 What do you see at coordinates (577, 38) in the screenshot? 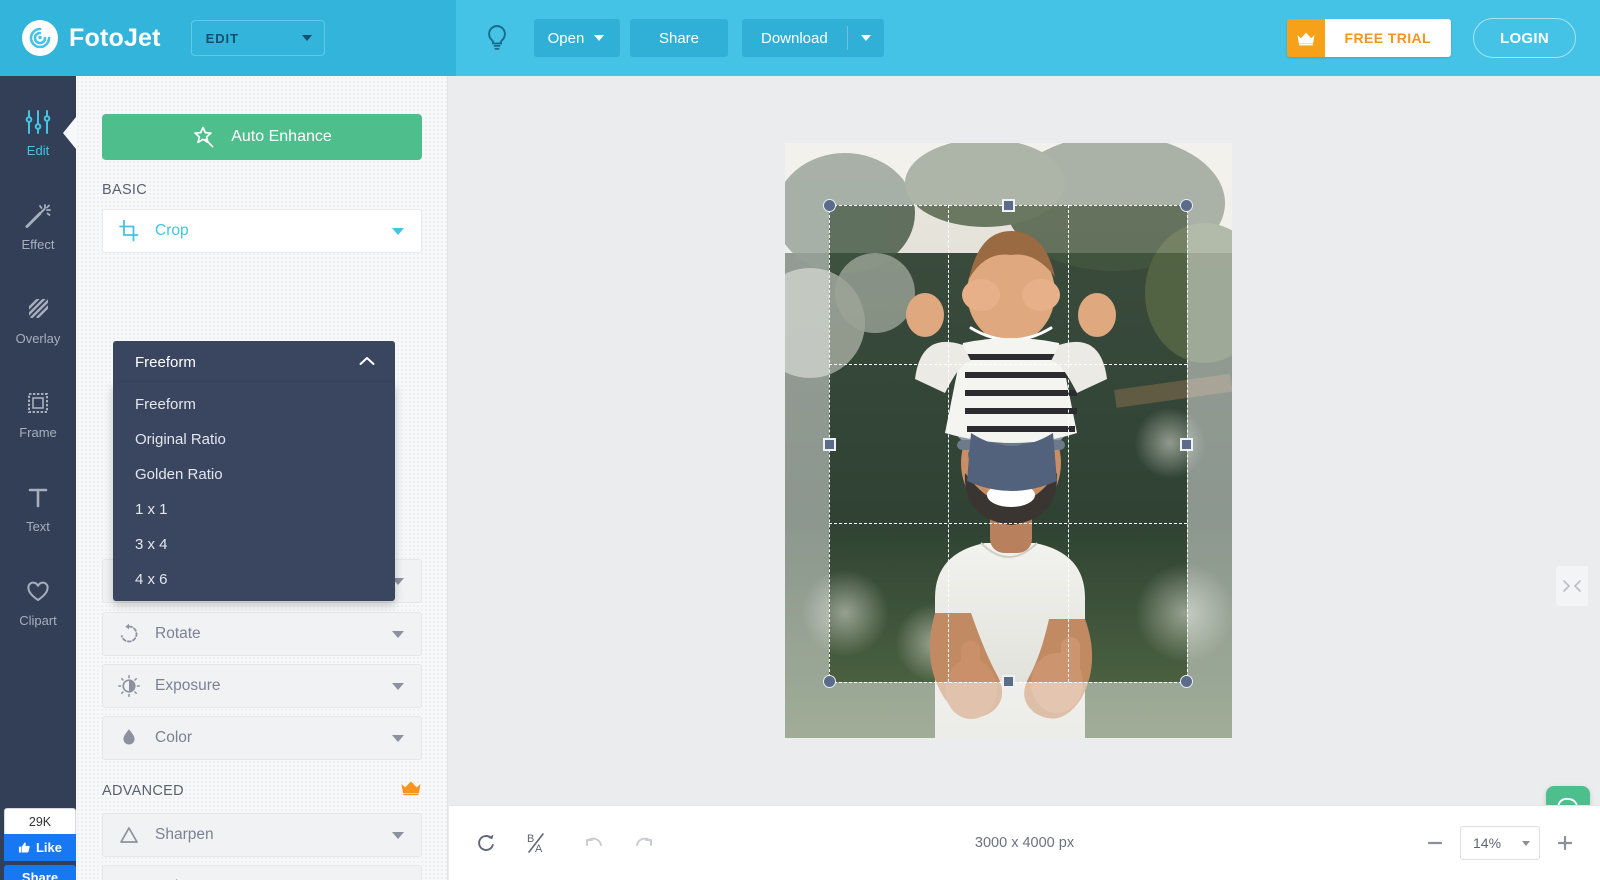
I see `open-button: Open` at bounding box center [577, 38].